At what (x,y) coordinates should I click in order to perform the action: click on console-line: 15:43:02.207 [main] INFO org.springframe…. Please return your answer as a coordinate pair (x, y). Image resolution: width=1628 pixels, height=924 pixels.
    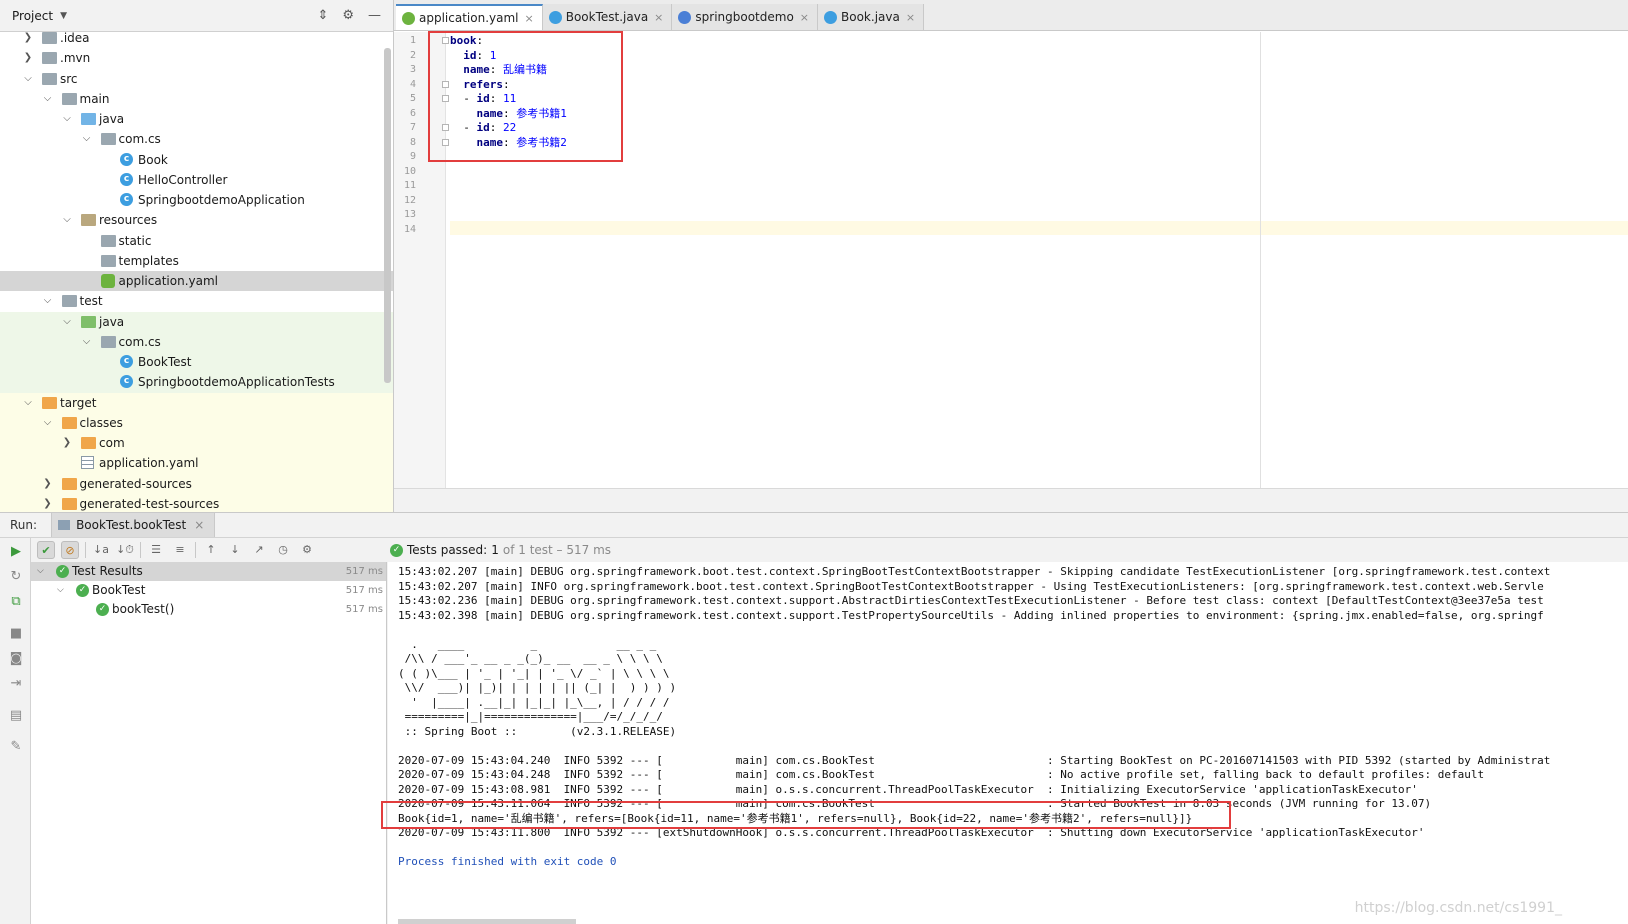
    Looking at the image, I should click on (971, 586).